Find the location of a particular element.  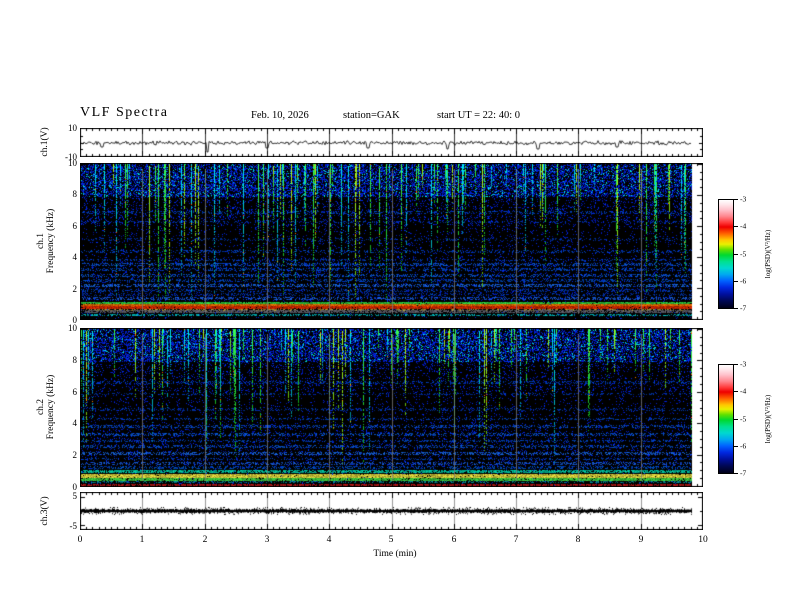

station-label: station=GAK is located at coordinates (371, 115).